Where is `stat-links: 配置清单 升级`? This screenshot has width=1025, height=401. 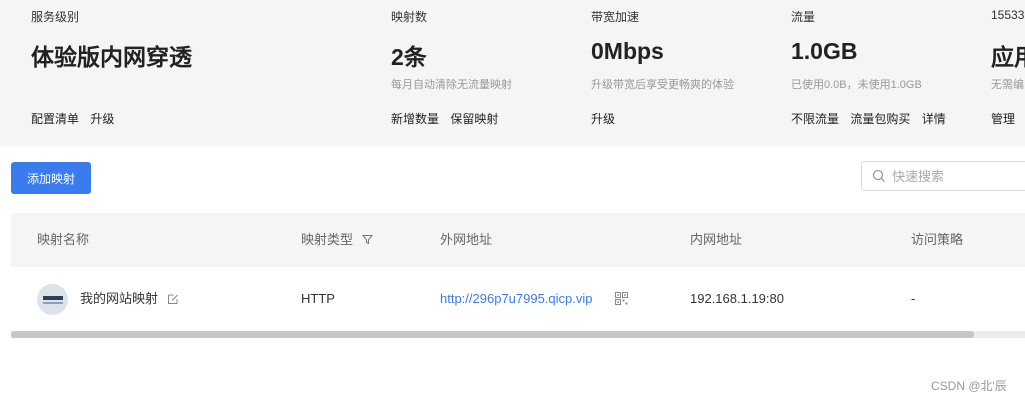 stat-links: 配置清单 升级 is located at coordinates (76, 118).